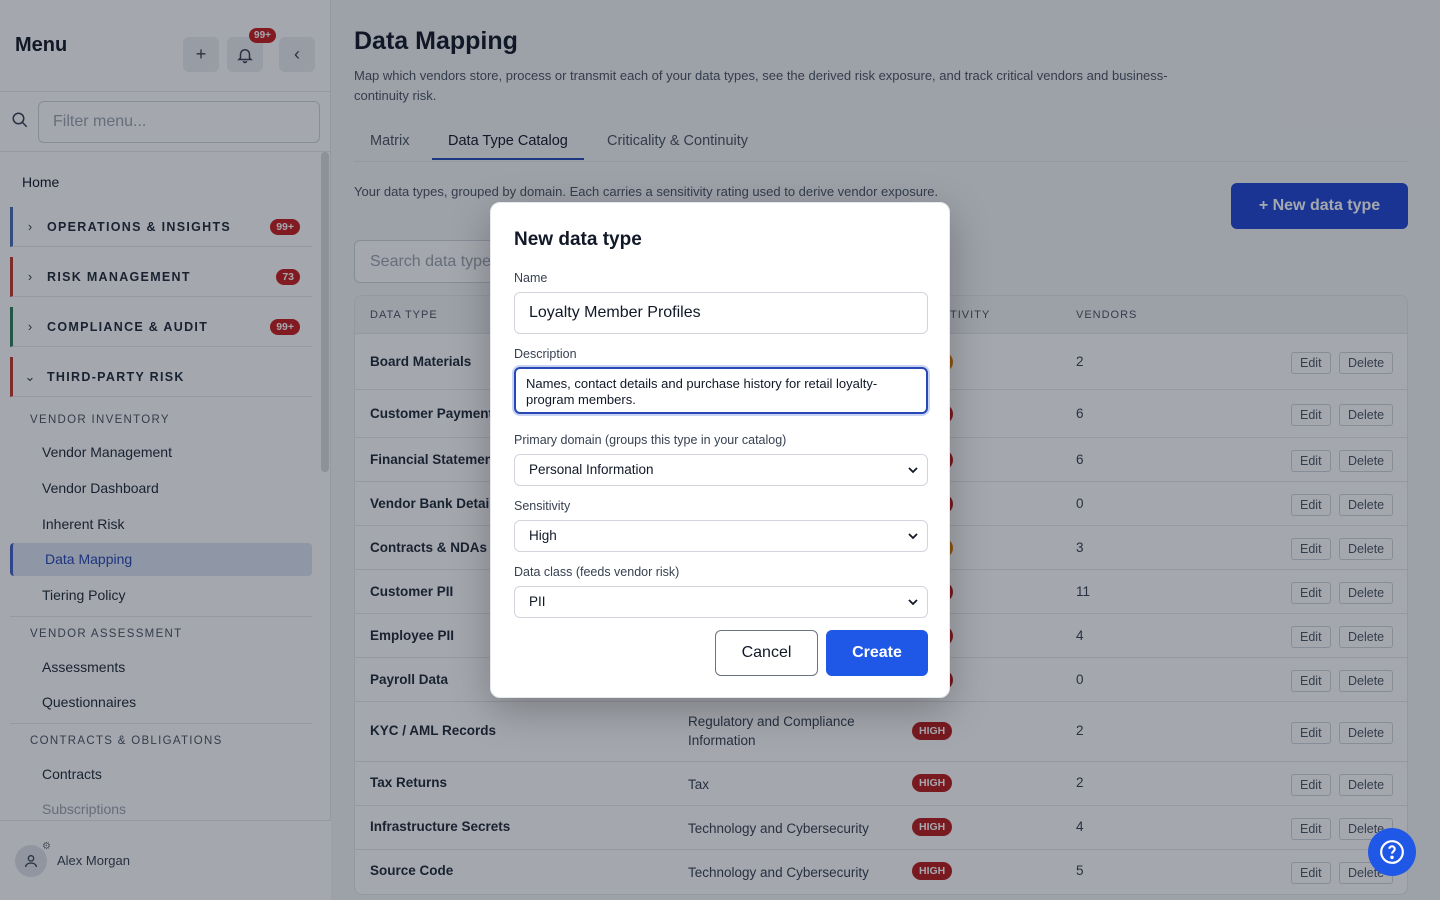 This screenshot has height=900, width=1440. What do you see at coordinates (597, 572) in the screenshot?
I see `data-class-label: Data class (feeds vendor risk)` at bounding box center [597, 572].